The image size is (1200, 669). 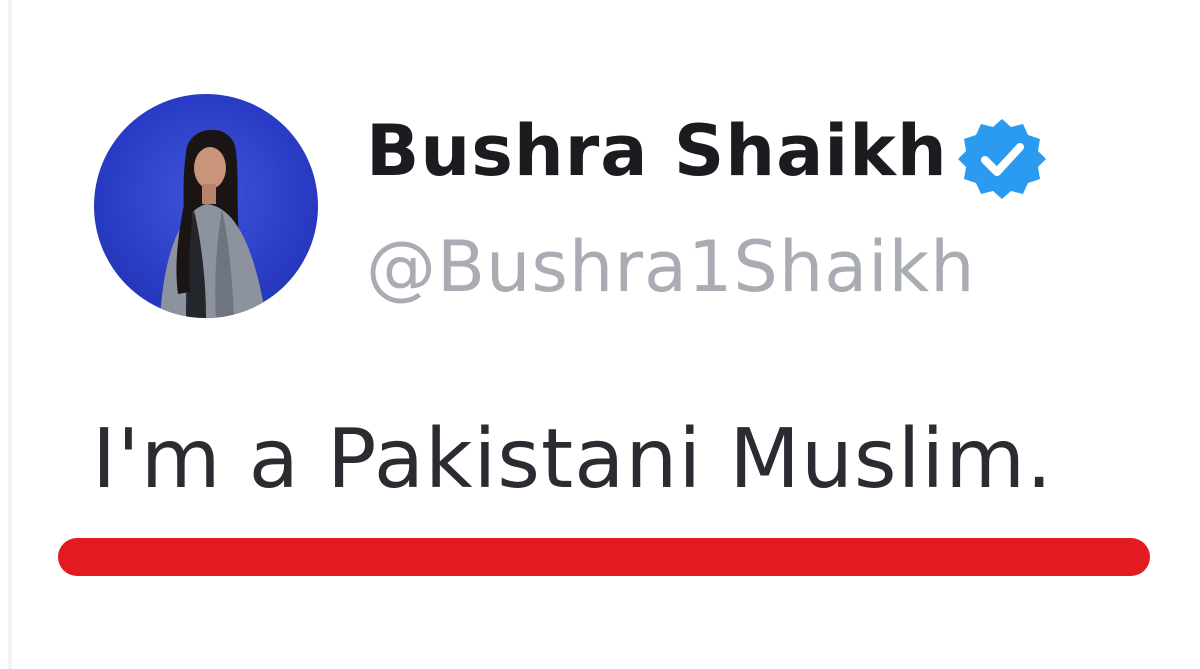 I want to click on display-name: Bushra Shaikh, so click(x=657, y=151).